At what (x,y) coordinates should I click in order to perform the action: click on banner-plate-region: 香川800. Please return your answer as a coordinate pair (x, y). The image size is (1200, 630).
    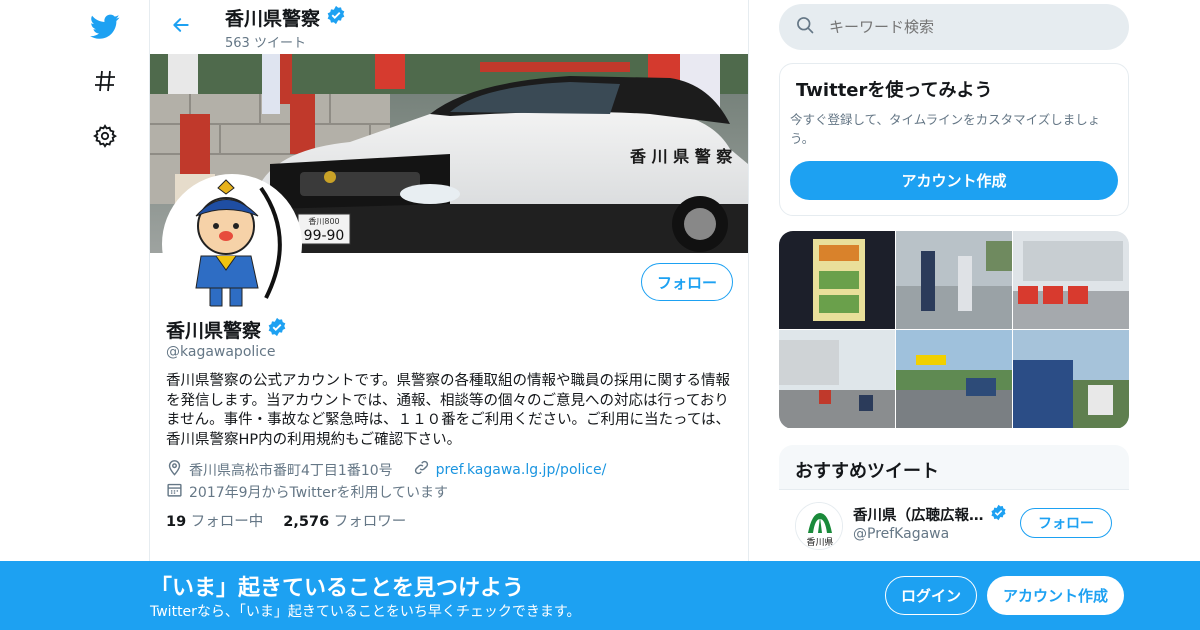
    Looking at the image, I should click on (323, 221).